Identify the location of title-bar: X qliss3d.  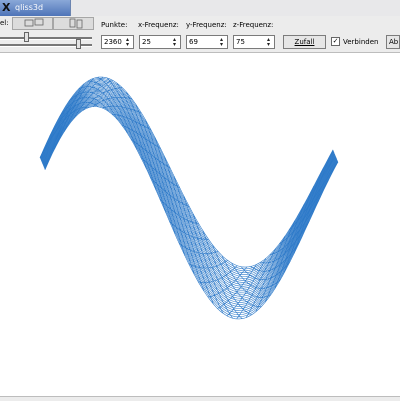
(200, 8).